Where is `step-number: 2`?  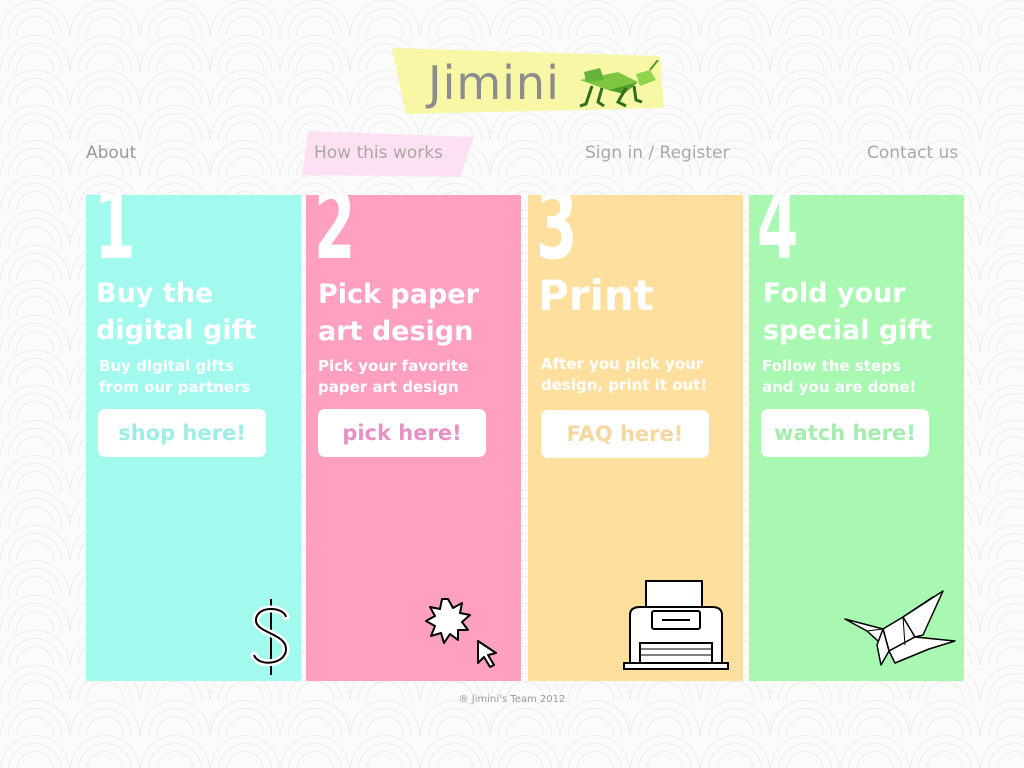 step-number: 2 is located at coordinates (335, 238).